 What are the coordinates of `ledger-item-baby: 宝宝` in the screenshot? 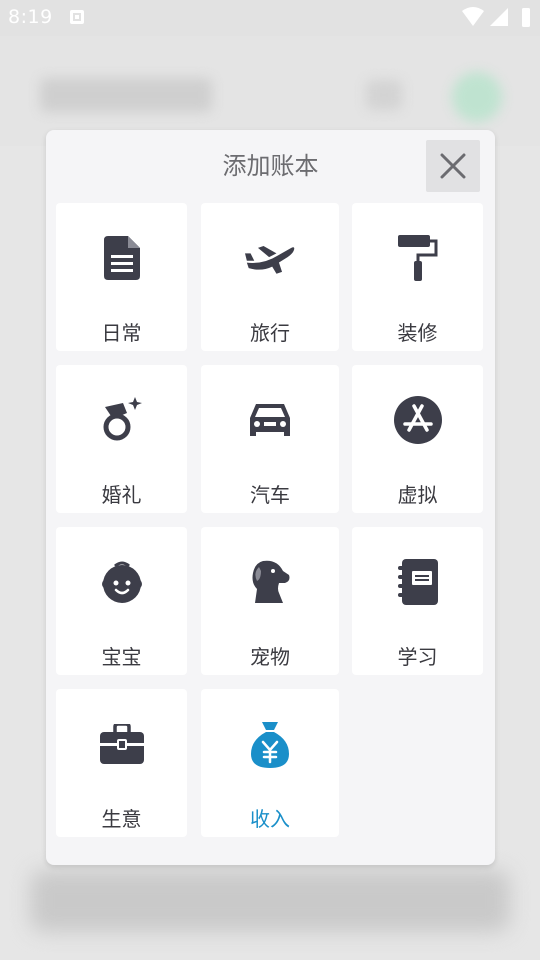 It's located at (121, 601).